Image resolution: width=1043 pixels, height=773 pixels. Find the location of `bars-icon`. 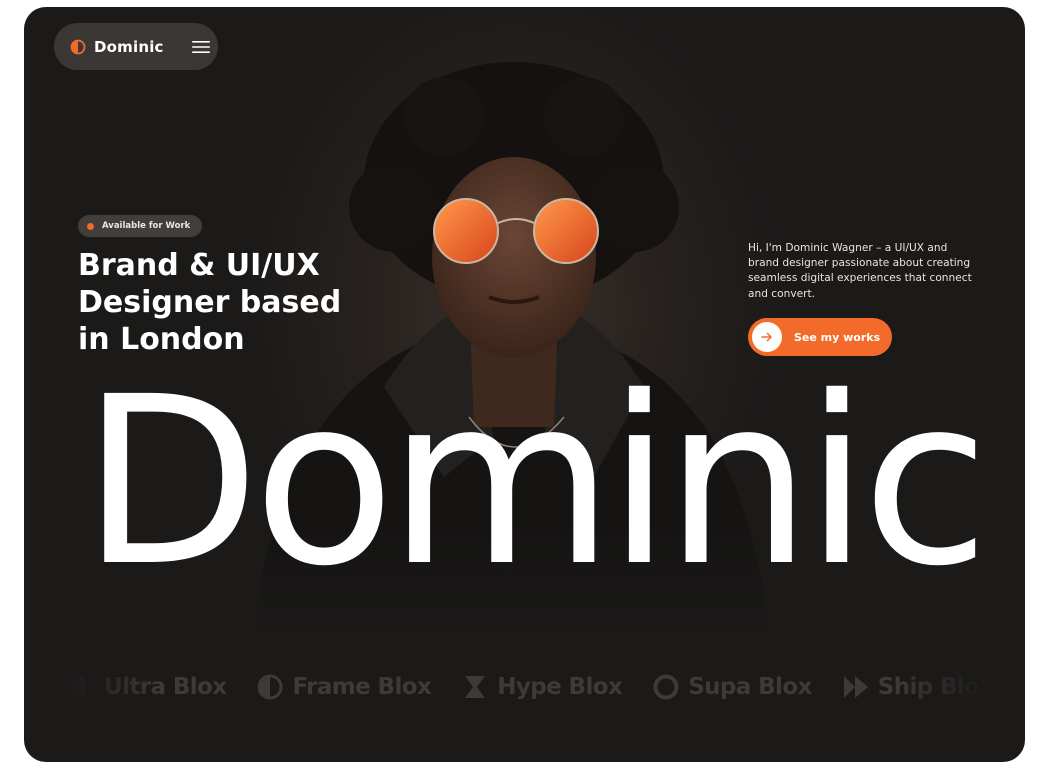

bars-icon is located at coordinates (78, 687).